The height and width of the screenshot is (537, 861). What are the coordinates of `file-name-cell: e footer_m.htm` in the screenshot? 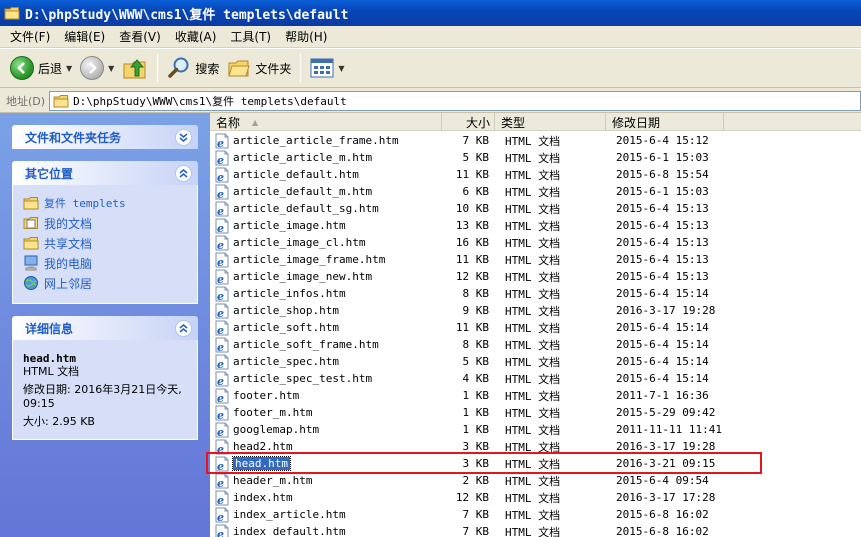 It's located at (326, 413).